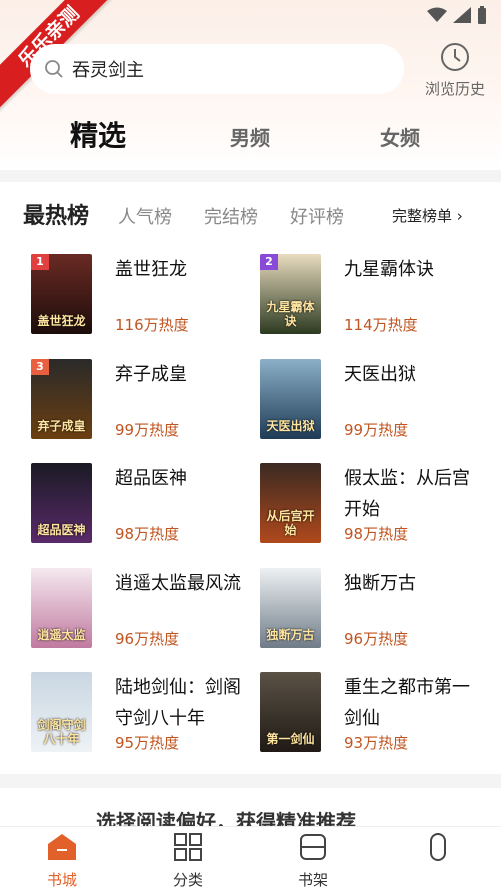 The width and height of the screenshot is (501, 892). I want to click on channel-tabs: 精选 男频 女频, so click(250, 134).